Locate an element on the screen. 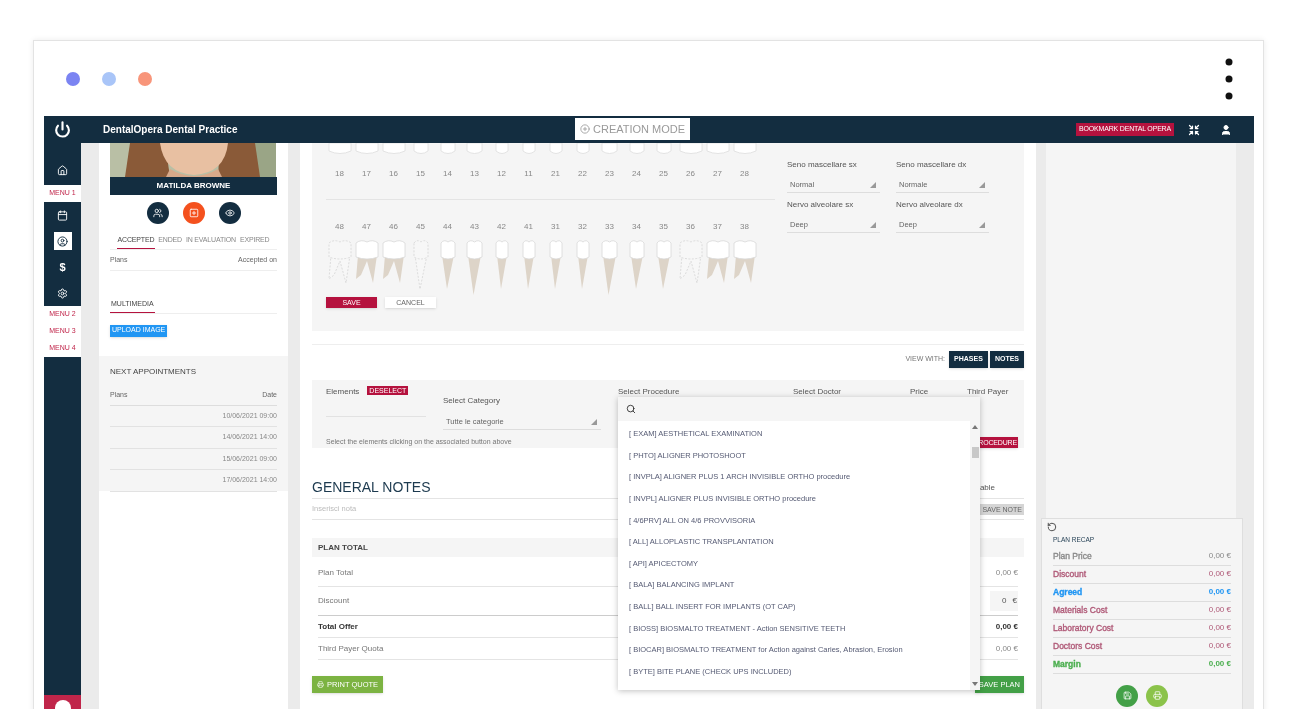 The width and height of the screenshot is (1300, 709). field-label: Seno mascellare sx is located at coordinates (822, 165).